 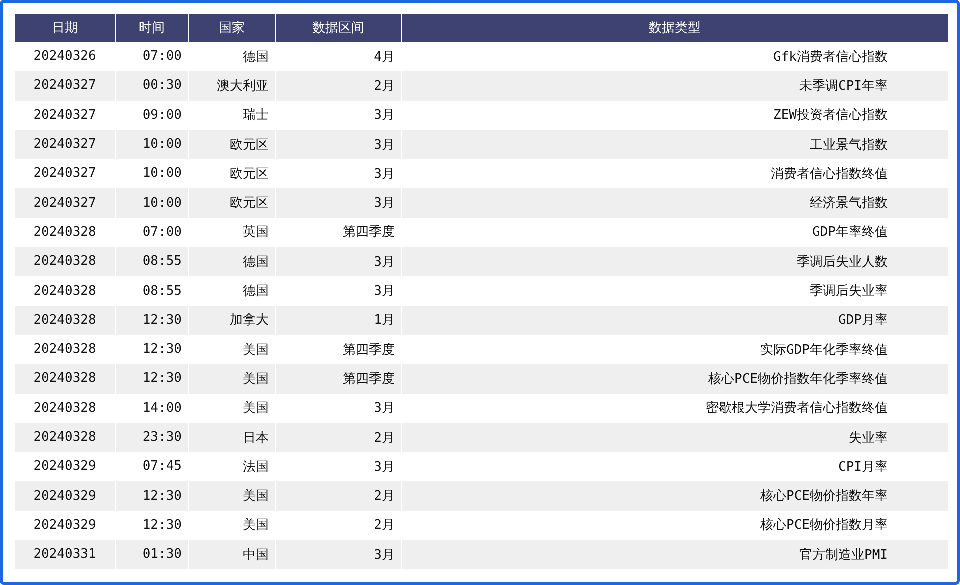 I want to click on table-cell: 官方制造业PMI, so click(x=675, y=555).